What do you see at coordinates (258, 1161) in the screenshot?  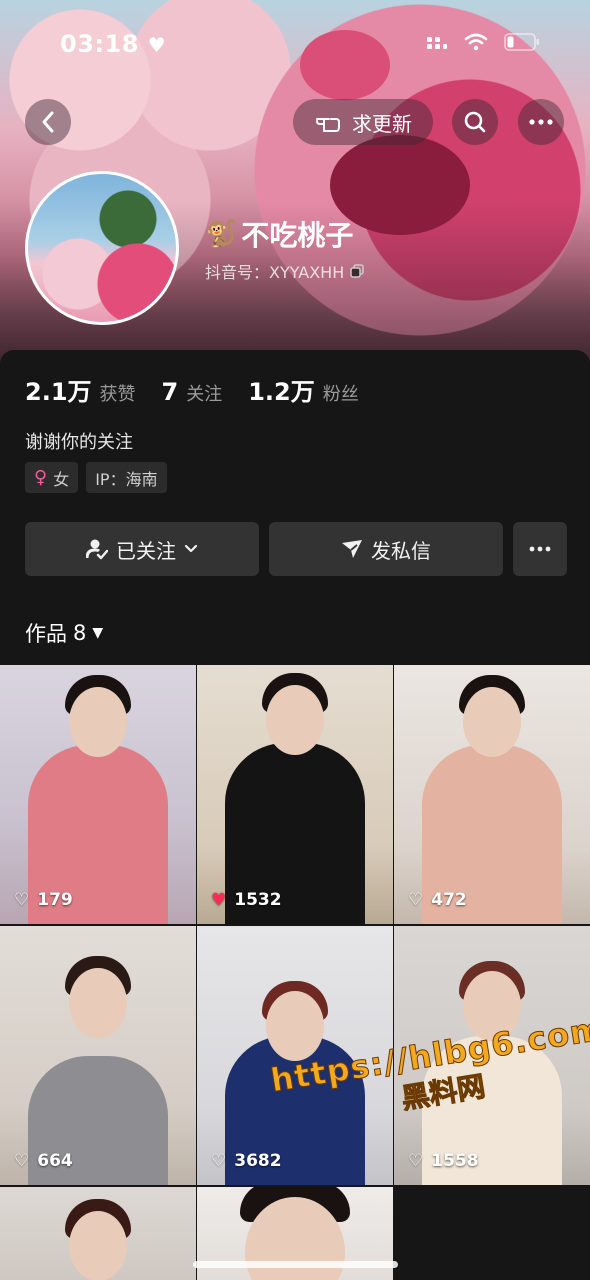 I see `like-count-text: 3682` at bounding box center [258, 1161].